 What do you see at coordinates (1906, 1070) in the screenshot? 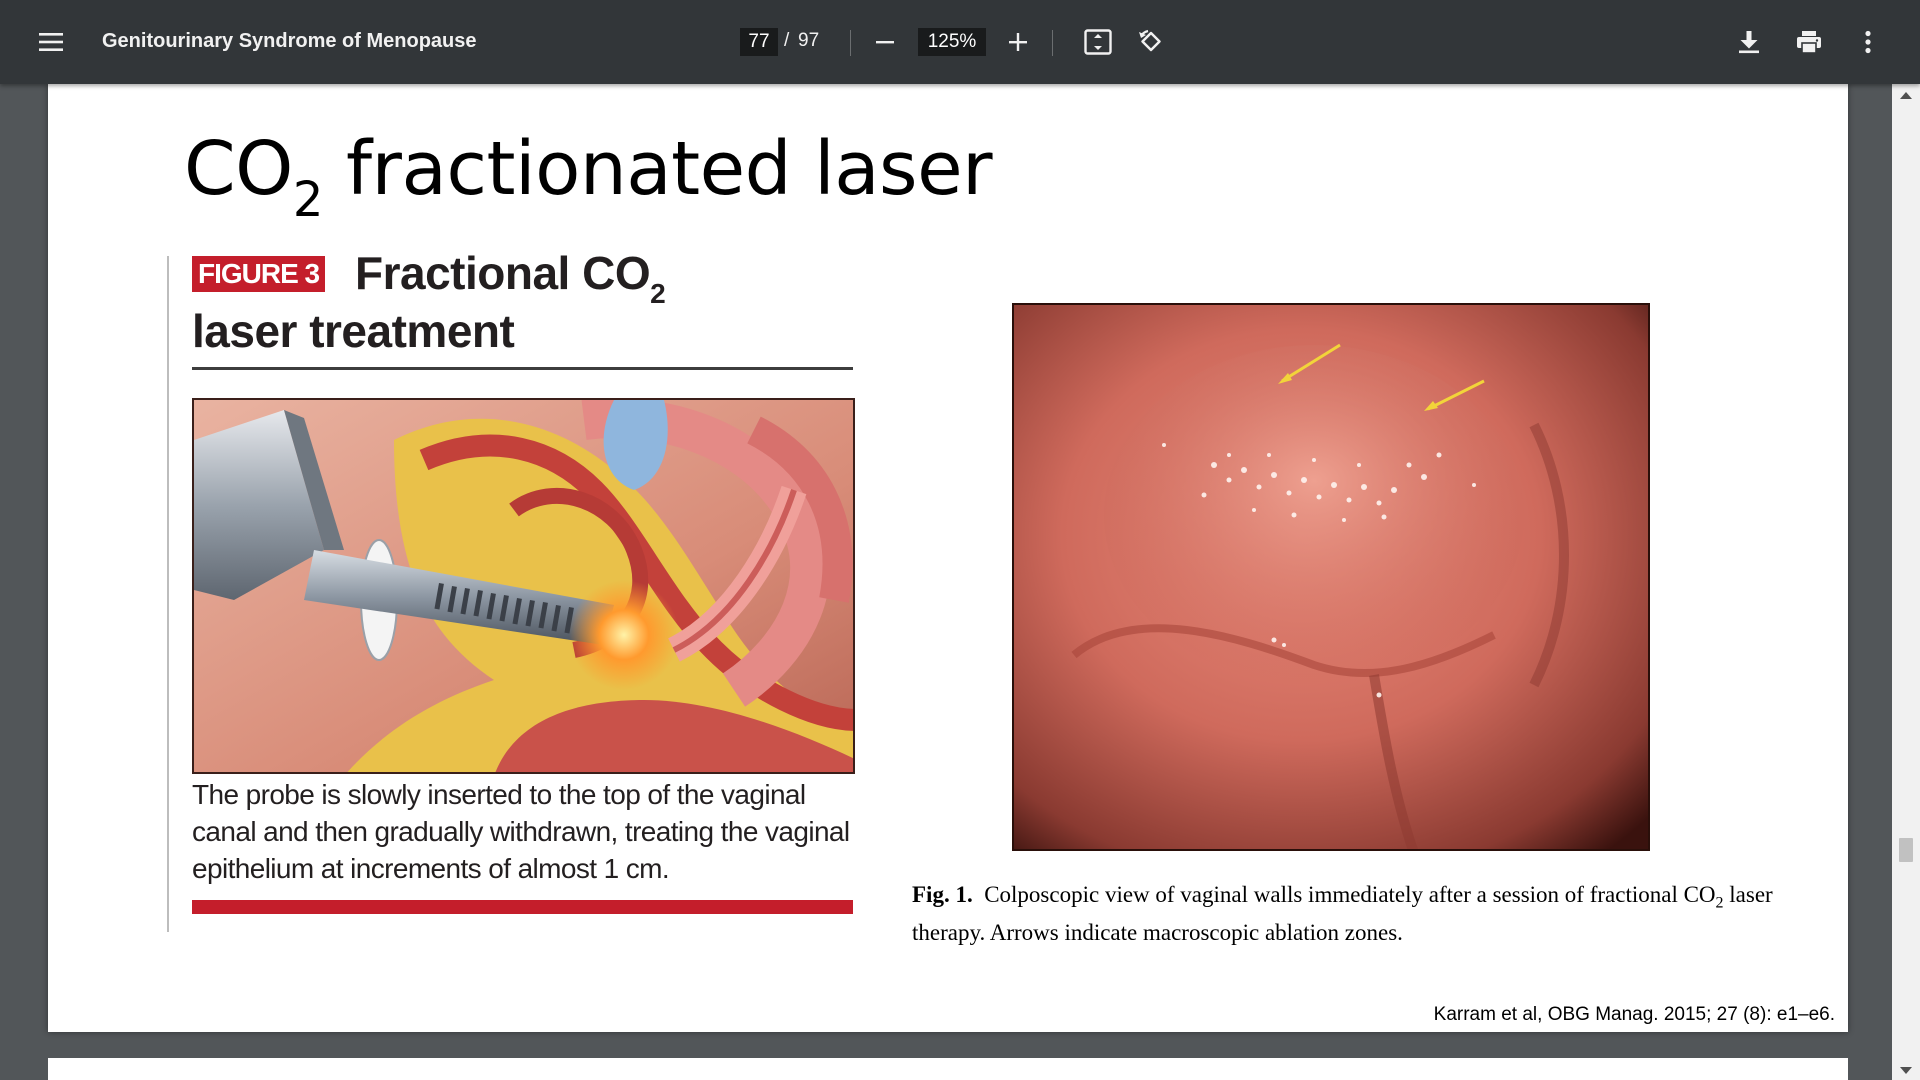
I see `scroll-down-arrow-icon` at bounding box center [1906, 1070].